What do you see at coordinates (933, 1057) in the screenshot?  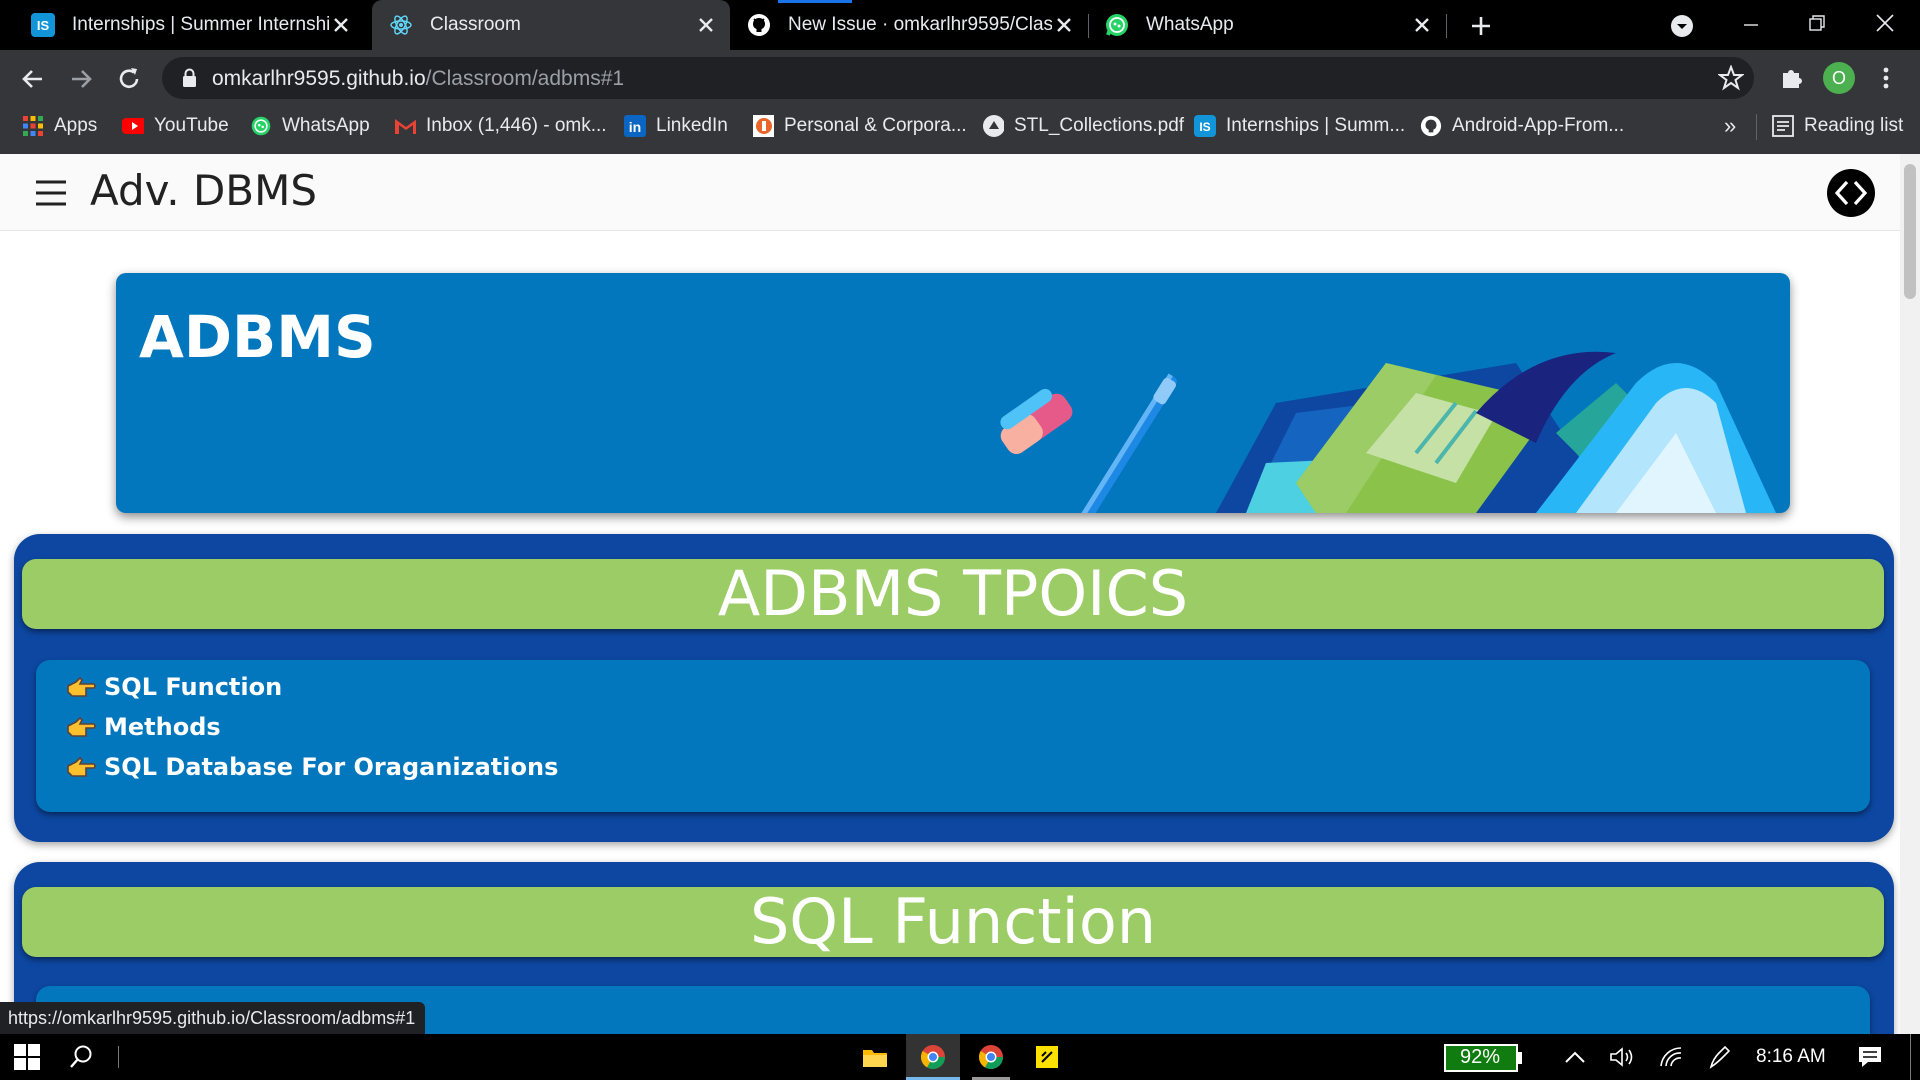 I see `chrome-taskbar-icon-active` at bounding box center [933, 1057].